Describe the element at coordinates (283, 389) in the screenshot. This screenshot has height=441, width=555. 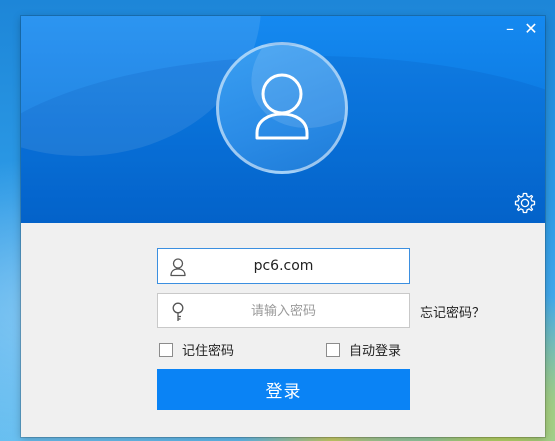
I see `login-button: 登录` at that location.